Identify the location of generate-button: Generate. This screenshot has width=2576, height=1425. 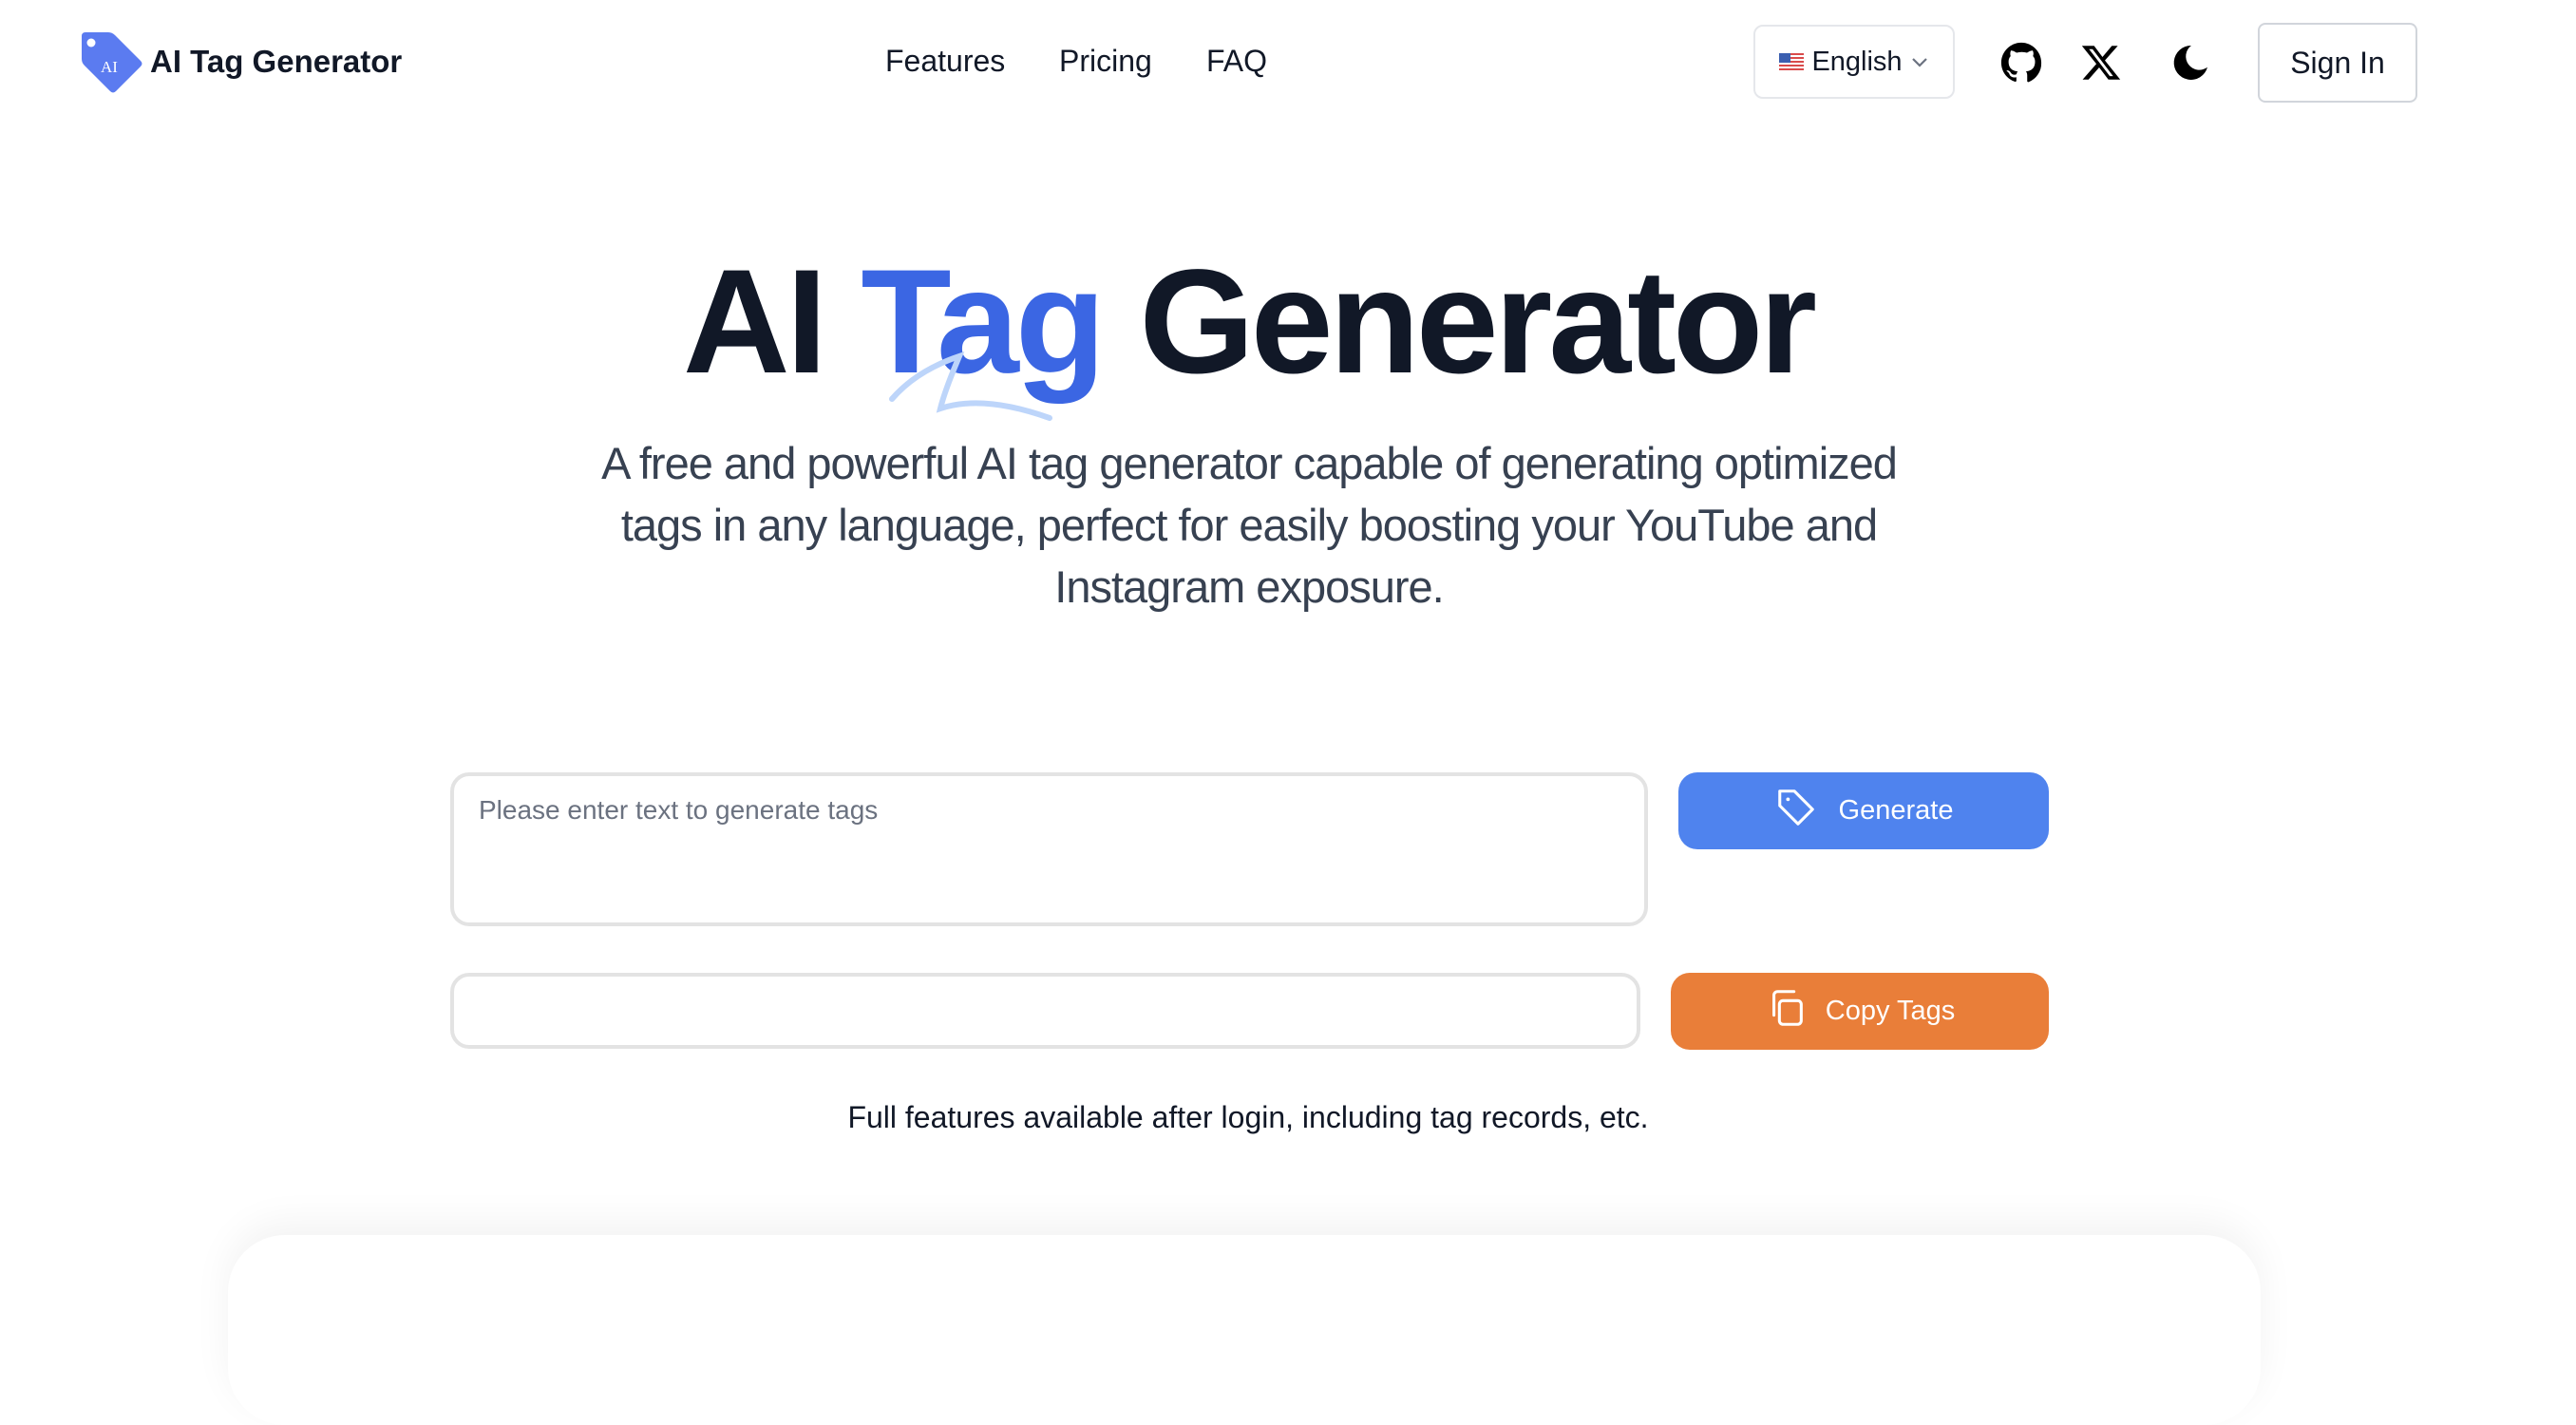
(1863, 810).